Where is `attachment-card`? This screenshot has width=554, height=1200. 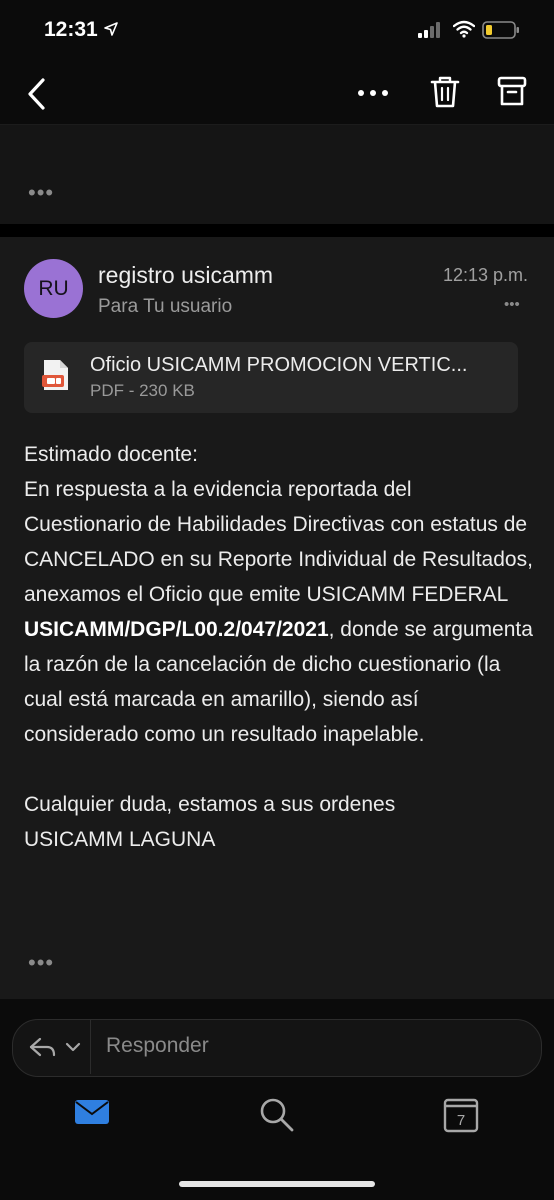 attachment-card is located at coordinates (271, 377).